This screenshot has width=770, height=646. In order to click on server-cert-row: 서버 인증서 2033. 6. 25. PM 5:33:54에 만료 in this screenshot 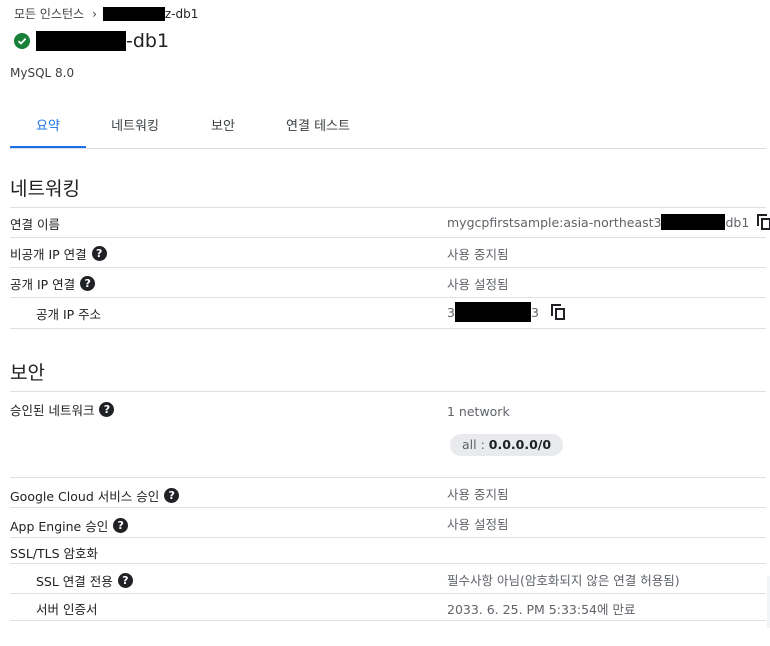, I will do `click(388, 607)`.